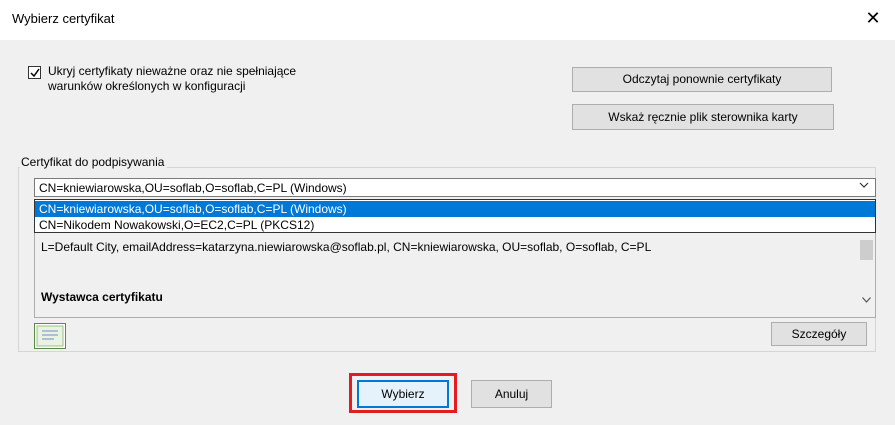  I want to click on certificate-icon, so click(50, 336).